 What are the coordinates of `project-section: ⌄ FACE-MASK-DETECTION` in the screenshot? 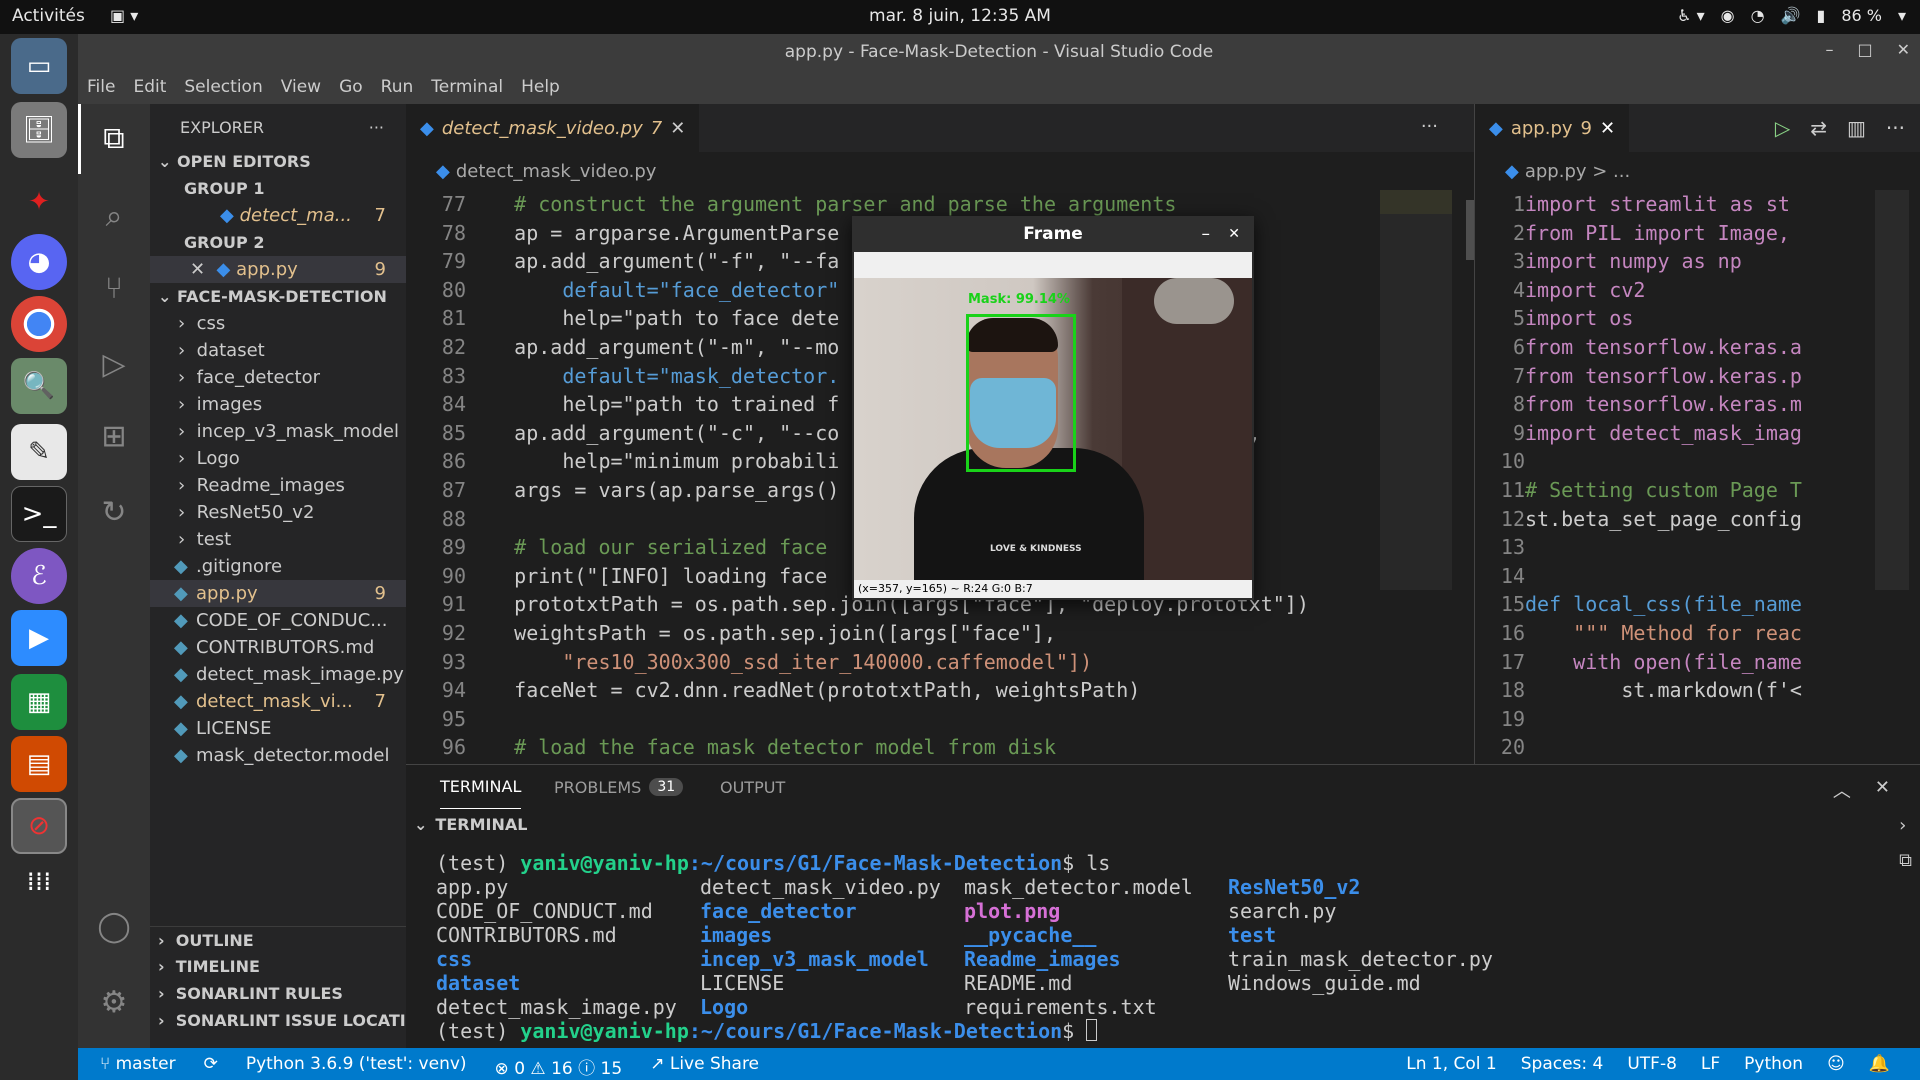 It's located at (278, 296).